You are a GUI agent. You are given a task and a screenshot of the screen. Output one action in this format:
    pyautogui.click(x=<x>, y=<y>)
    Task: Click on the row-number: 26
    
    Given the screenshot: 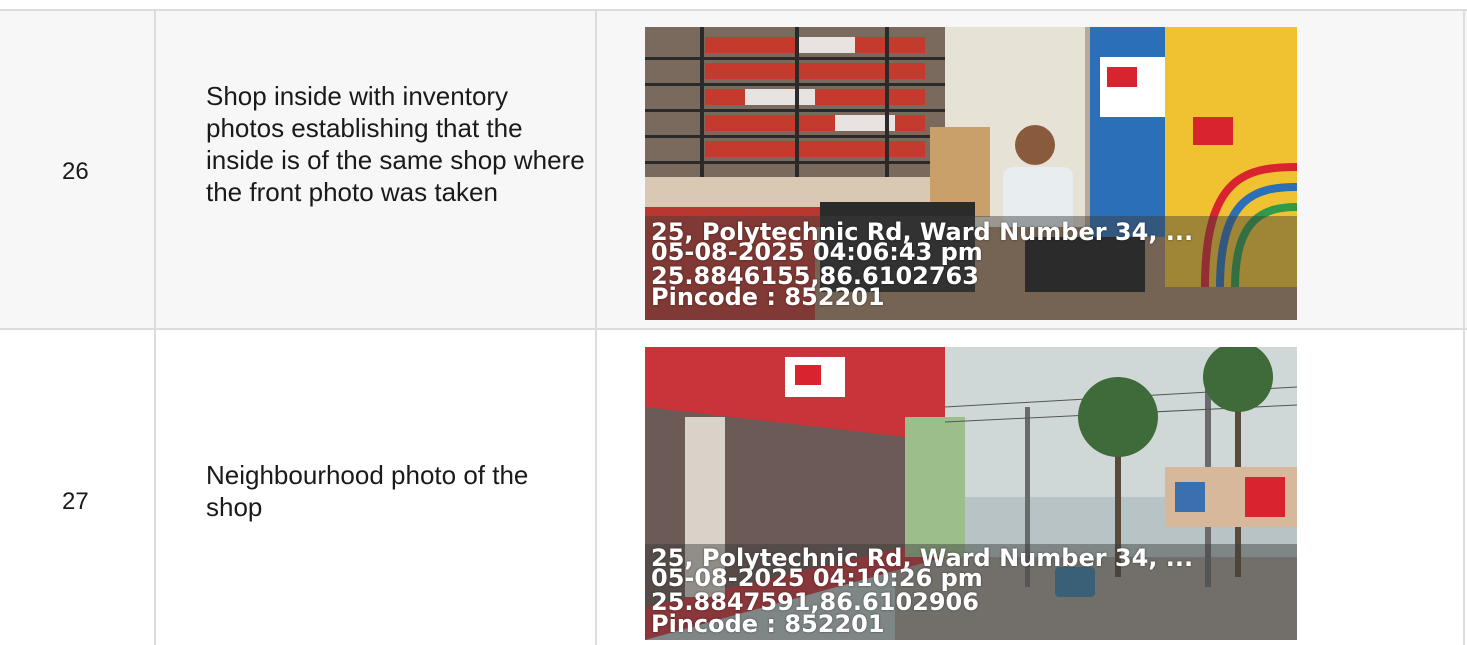 What is the action you would take?
    pyautogui.click(x=75, y=171)
    